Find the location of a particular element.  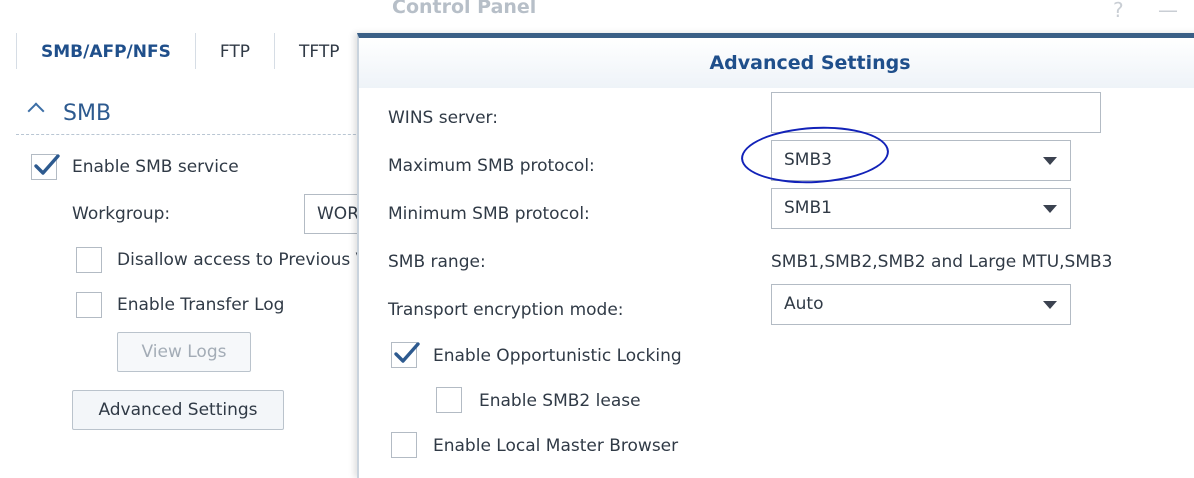

oplock-checkbox is located at coordinates (405, 355).